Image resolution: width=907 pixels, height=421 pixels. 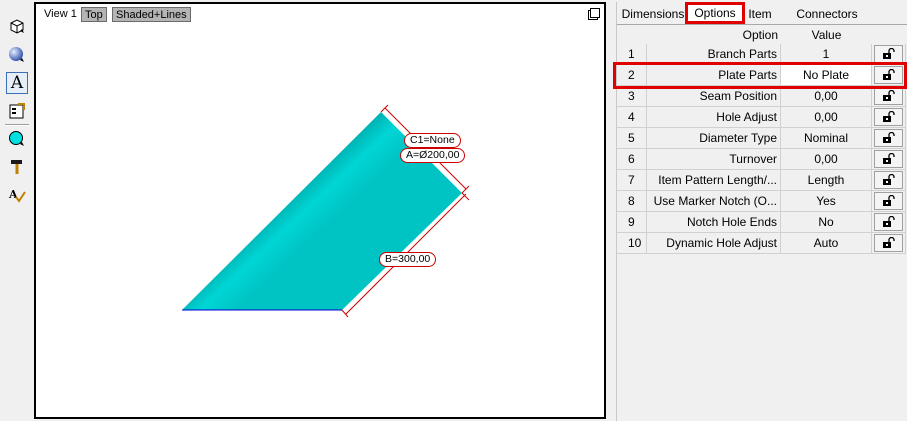 I want to click on table-row: 3 Seam Position 0,00, so click(x=761, y=96).